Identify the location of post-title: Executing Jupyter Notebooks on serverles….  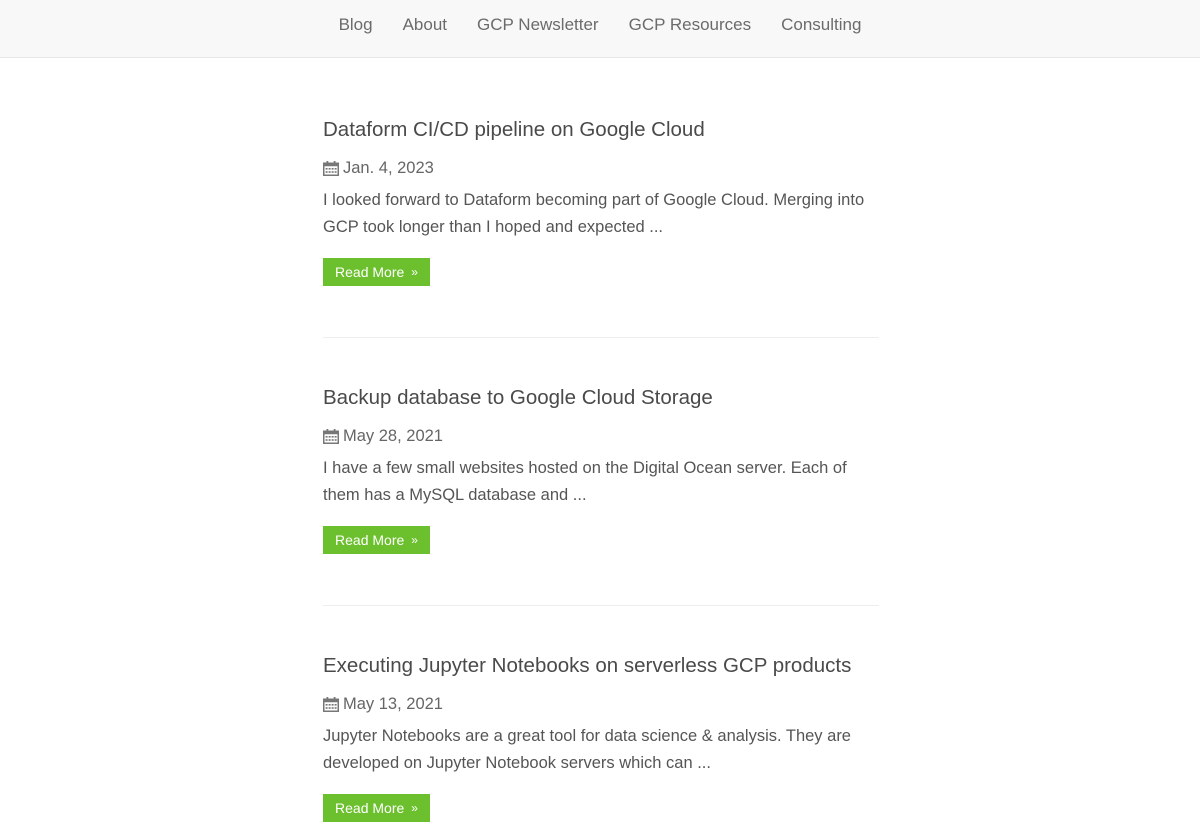
(587, 666).